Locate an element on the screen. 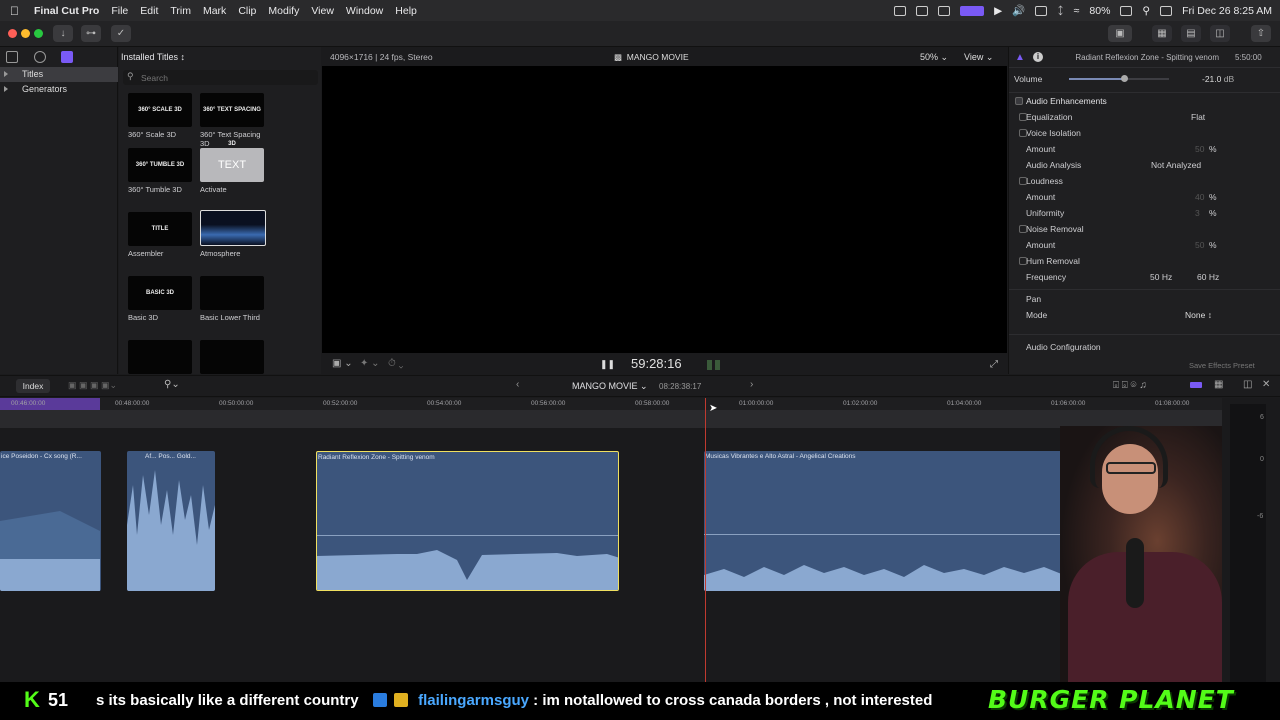 The width and height of the screenshot is (1280, 720). menu-app-name: Final Cut Pro is located at coordinates (66, 11).